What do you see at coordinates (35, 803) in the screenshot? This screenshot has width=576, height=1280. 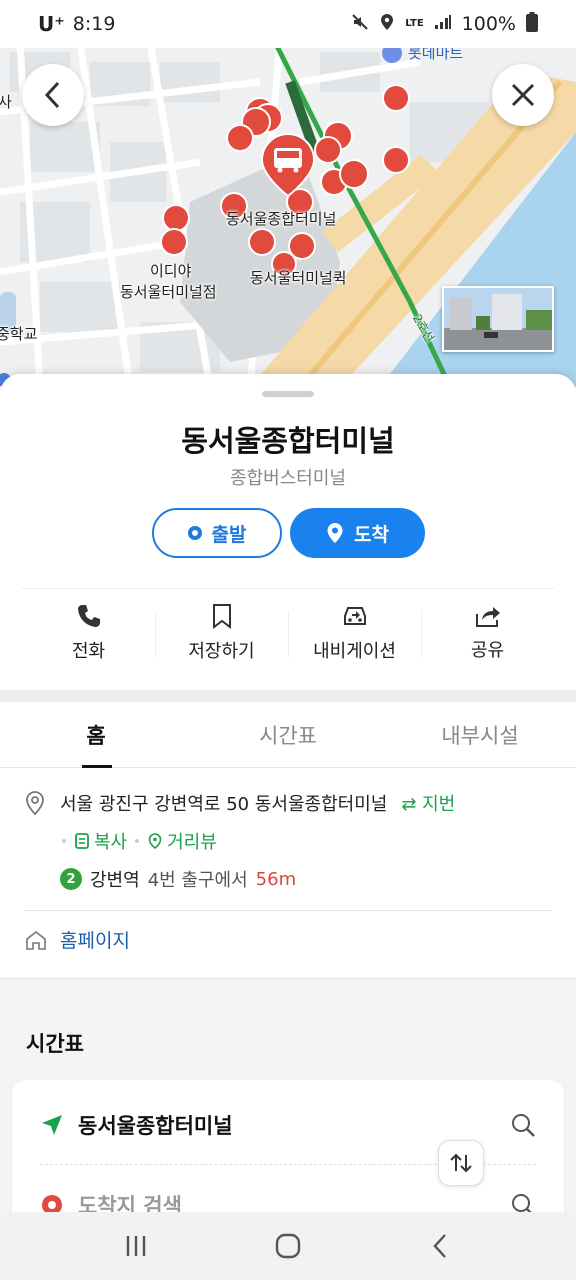 I see `location-pin-icon` at bounding box center [35, 803].